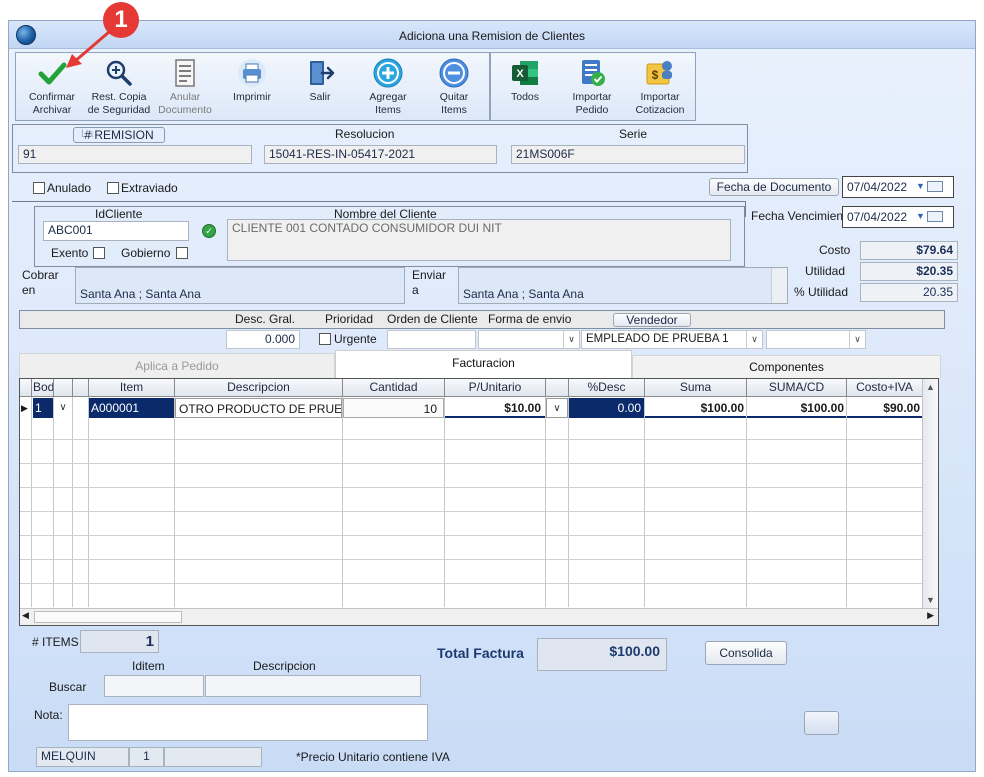 The image size is (984, 777). What do you see at coordinates (388, 87) in the screenshot?
I see `agregar-items-button: Agregar Items` at bounding box center [388, 87].